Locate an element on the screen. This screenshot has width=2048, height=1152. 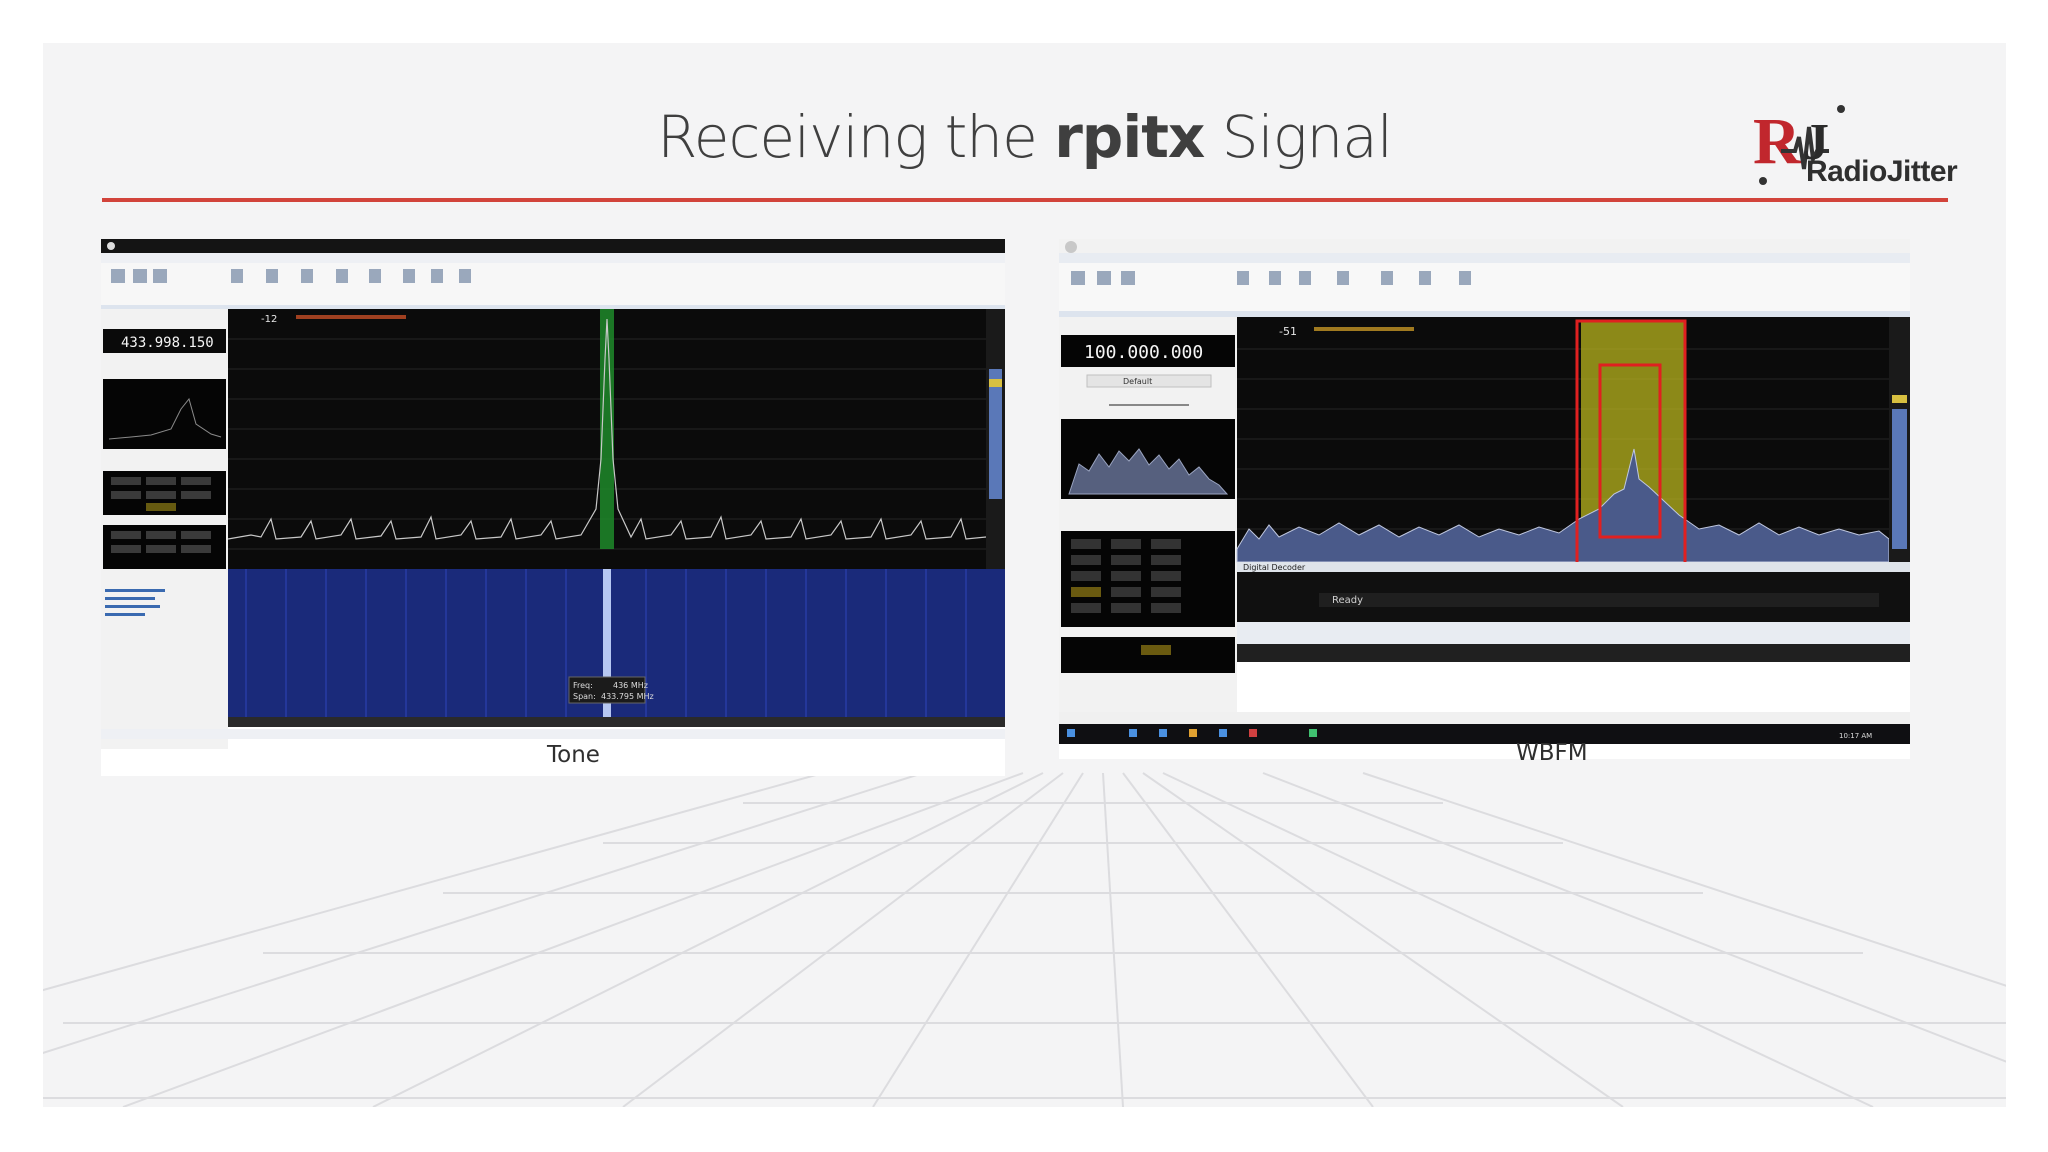
tooltip-freq-value: 436 MHz is located at coordinates (630, 685).